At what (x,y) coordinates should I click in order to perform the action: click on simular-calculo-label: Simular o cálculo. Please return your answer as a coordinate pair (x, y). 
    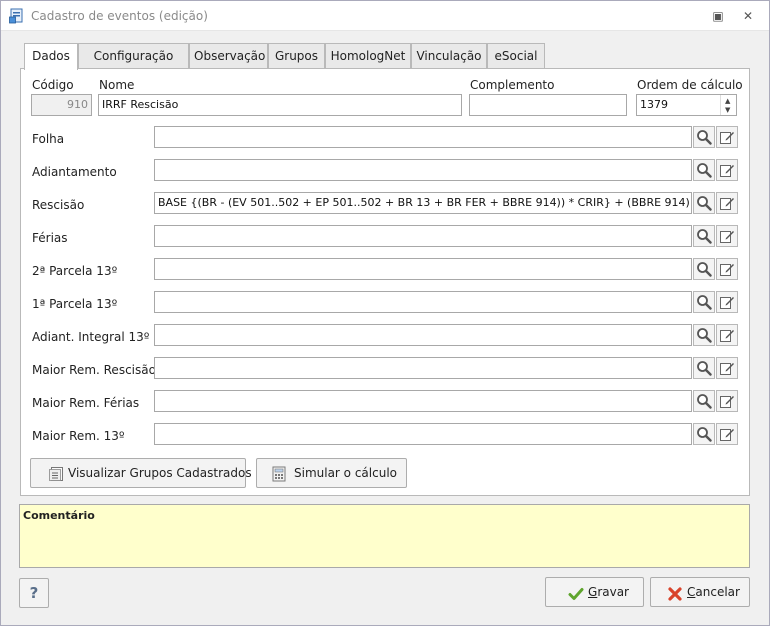
    Looking at the image, I should click on (346, 473).